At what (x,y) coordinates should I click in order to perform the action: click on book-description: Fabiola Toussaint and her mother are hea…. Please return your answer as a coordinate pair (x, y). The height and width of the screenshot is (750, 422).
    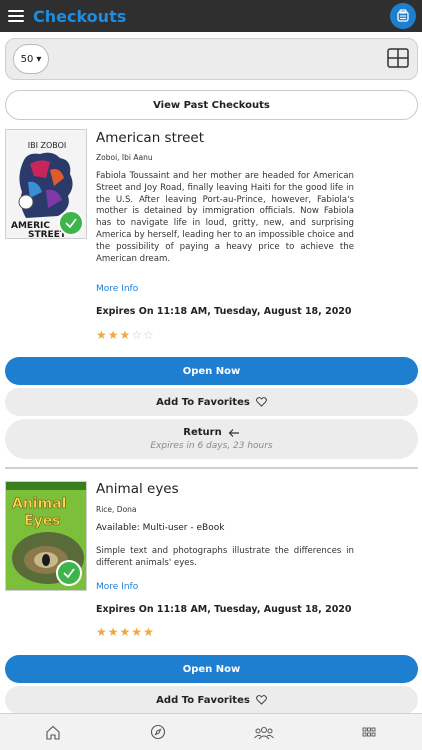
    Looking at the image, I should click on (225, 217).